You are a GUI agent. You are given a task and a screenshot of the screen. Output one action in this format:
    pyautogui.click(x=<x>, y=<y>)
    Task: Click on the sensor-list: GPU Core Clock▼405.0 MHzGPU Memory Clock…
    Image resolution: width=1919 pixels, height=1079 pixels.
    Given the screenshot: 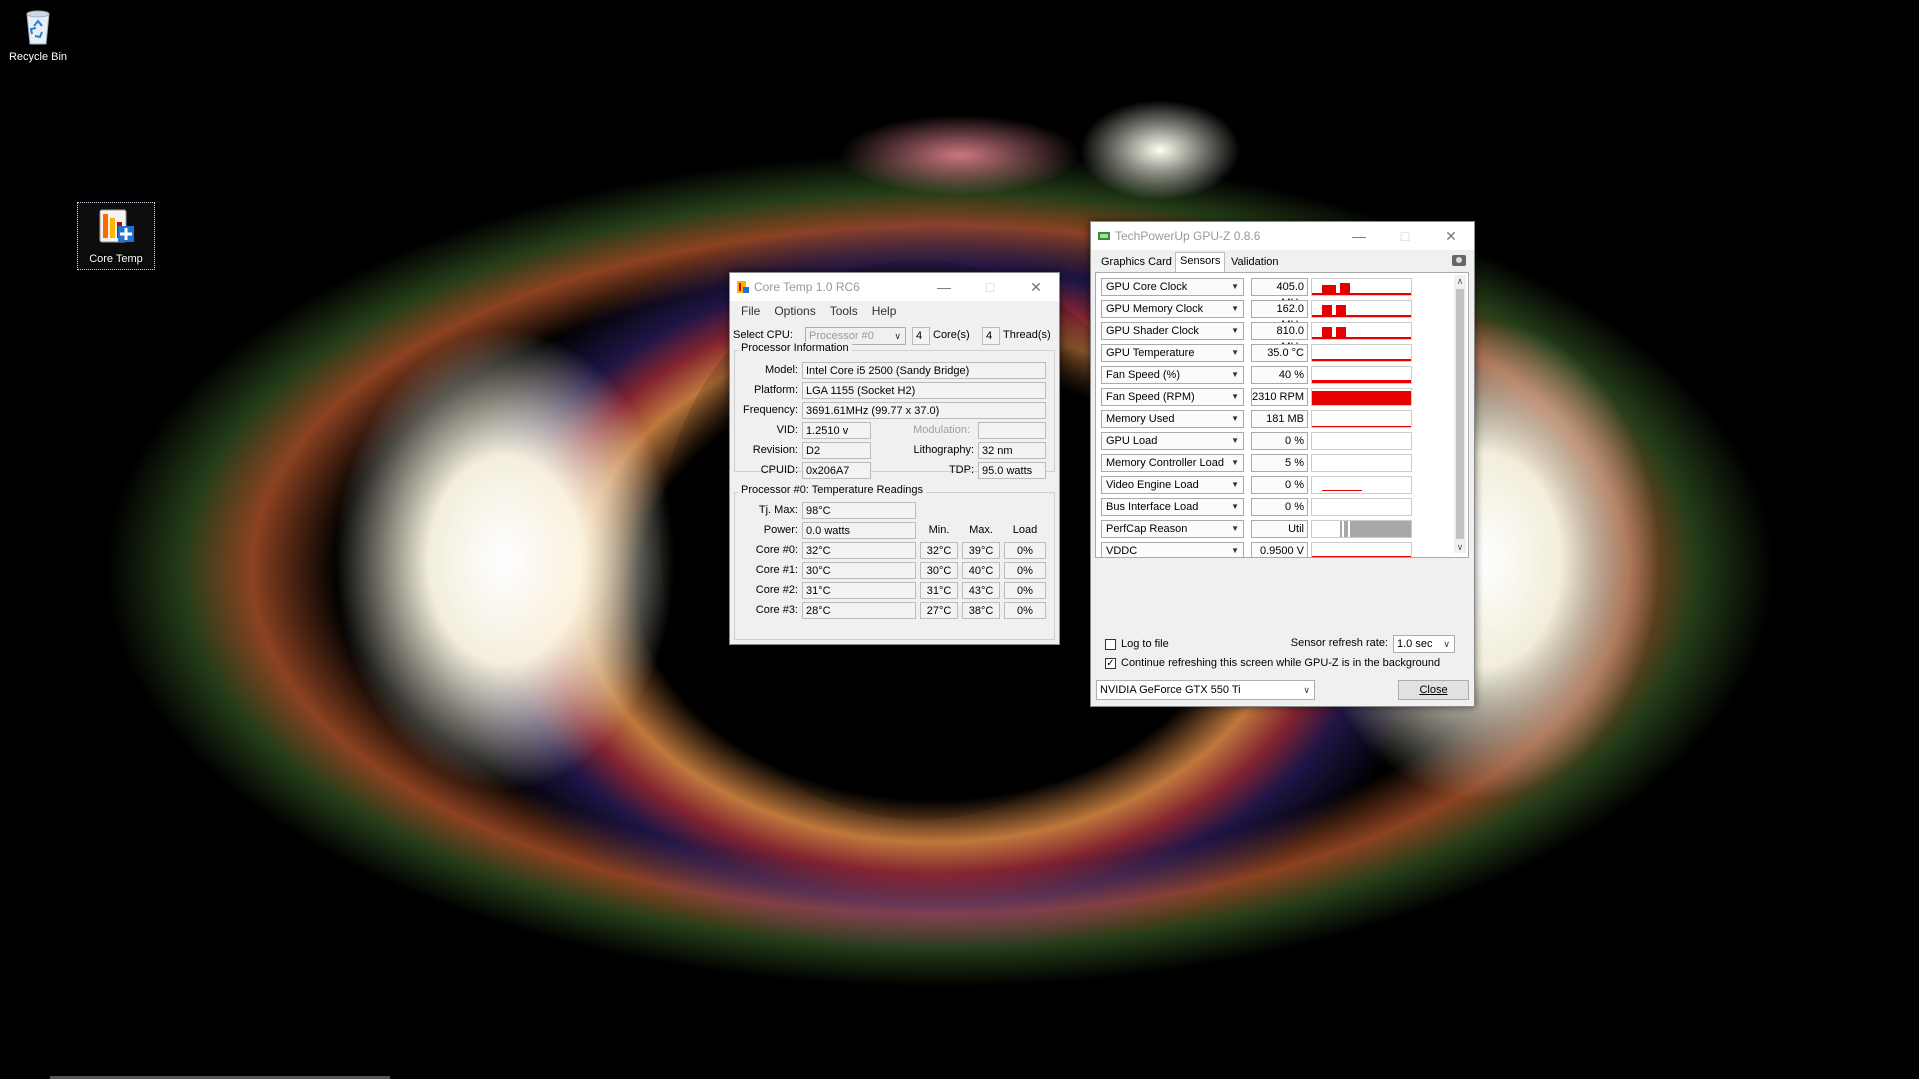 What is the action you would take?
    pyautogui.click(x=1282, y=415)
    